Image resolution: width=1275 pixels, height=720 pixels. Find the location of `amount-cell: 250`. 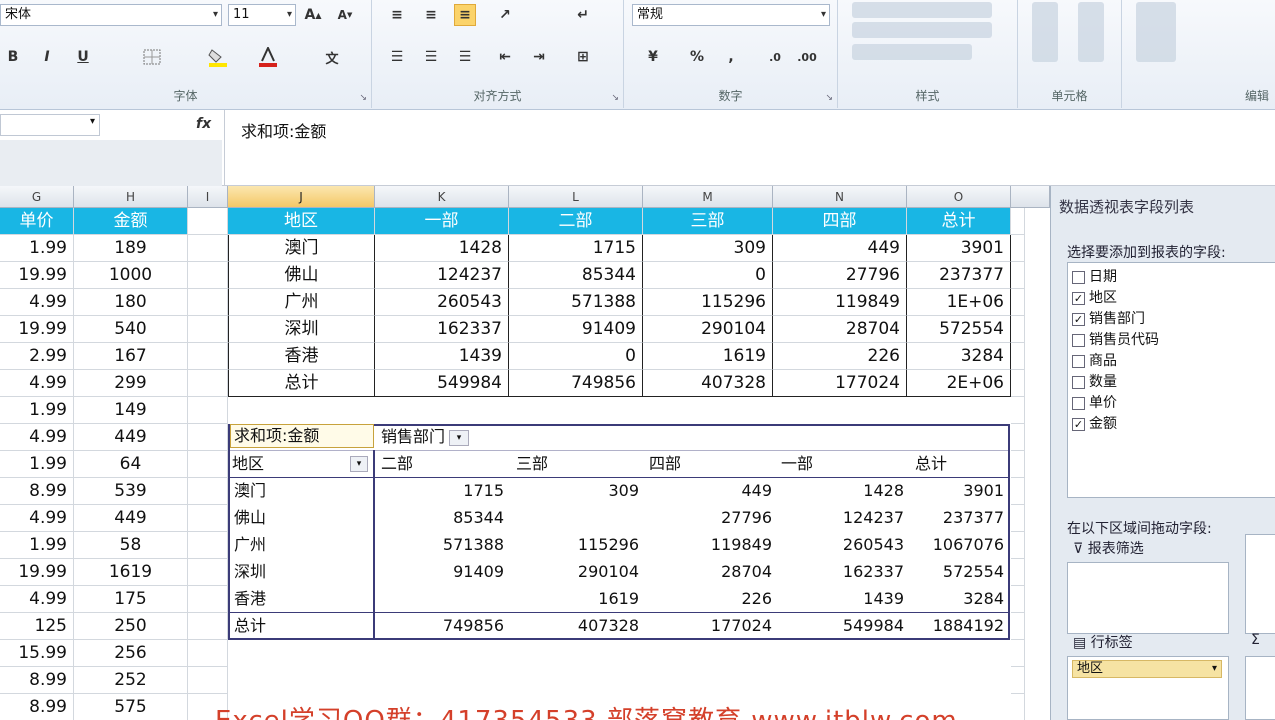

amount-cell: 250 is located at coordinates (131, 626).